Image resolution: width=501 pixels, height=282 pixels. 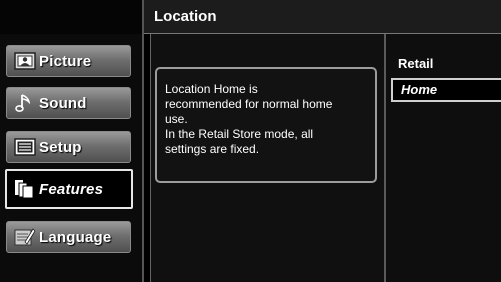 What do you see at coordinates (71, 17) in the screenshot?
I see `sidebar-header` at bounding box center [71, 17].